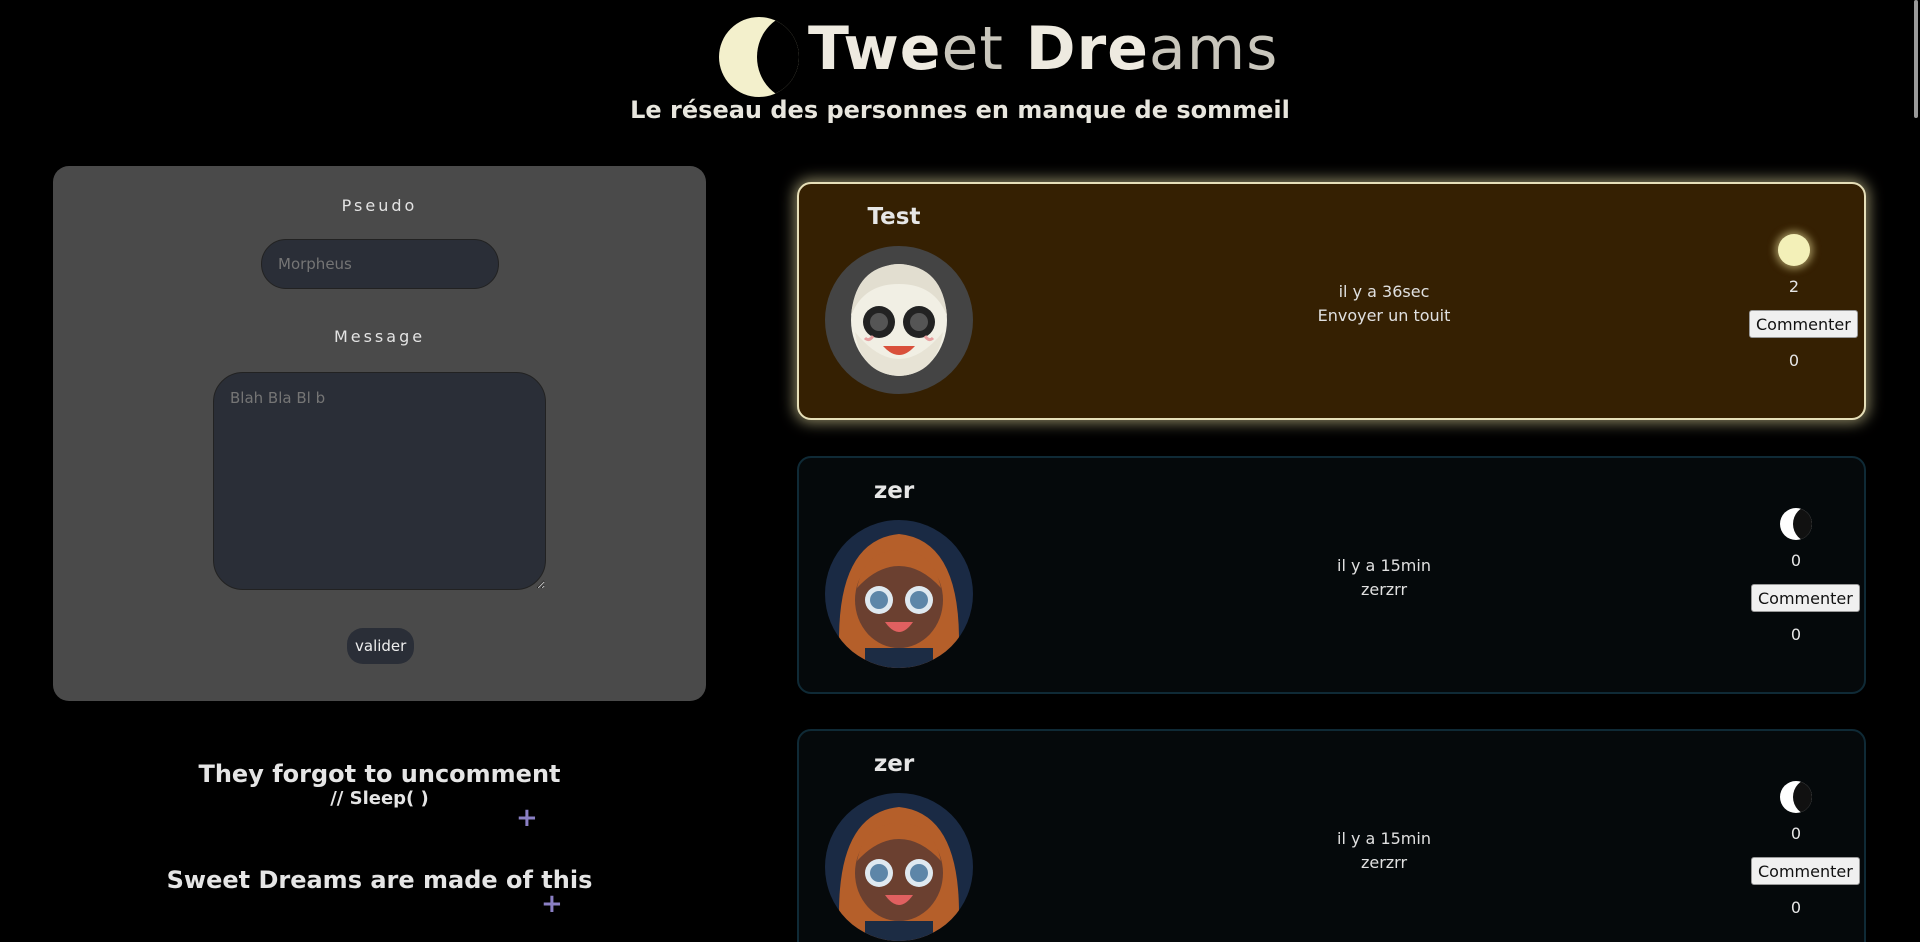 The width and height of the screenshot is (1920, 942). What do you see at coordinates (379, 336) in the screenshot?
I see `message-label: Message` at bounding box center [379, 336].